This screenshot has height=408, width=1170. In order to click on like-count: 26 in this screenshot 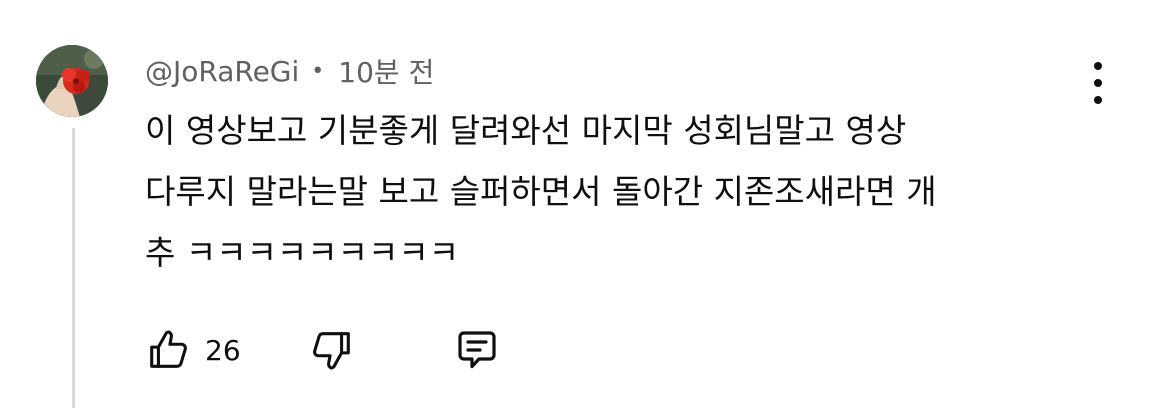, I will do `click(223, 350)`.